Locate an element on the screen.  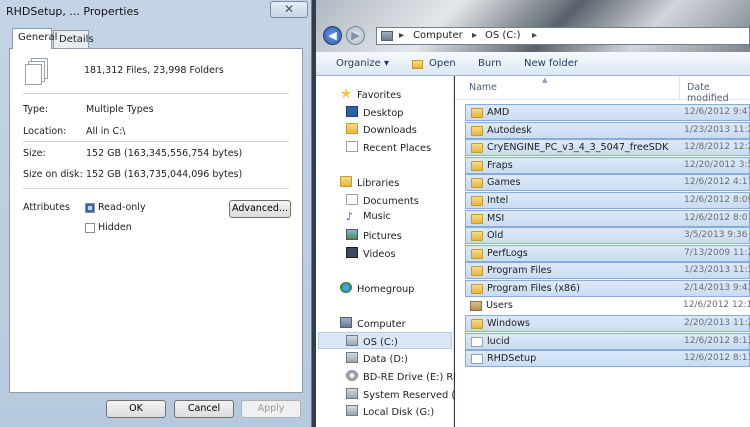
open-button: Open is located at coordinates (442, 63).